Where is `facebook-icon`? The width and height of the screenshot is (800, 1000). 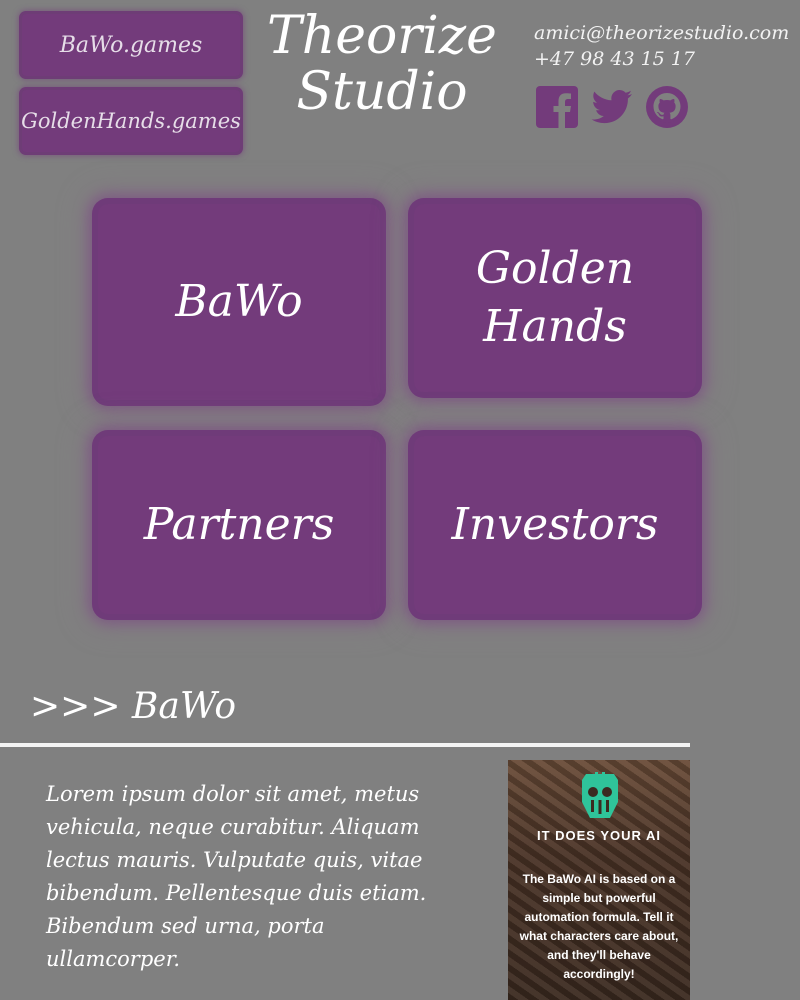
facebook-icon is located at coordinates (557, 107).